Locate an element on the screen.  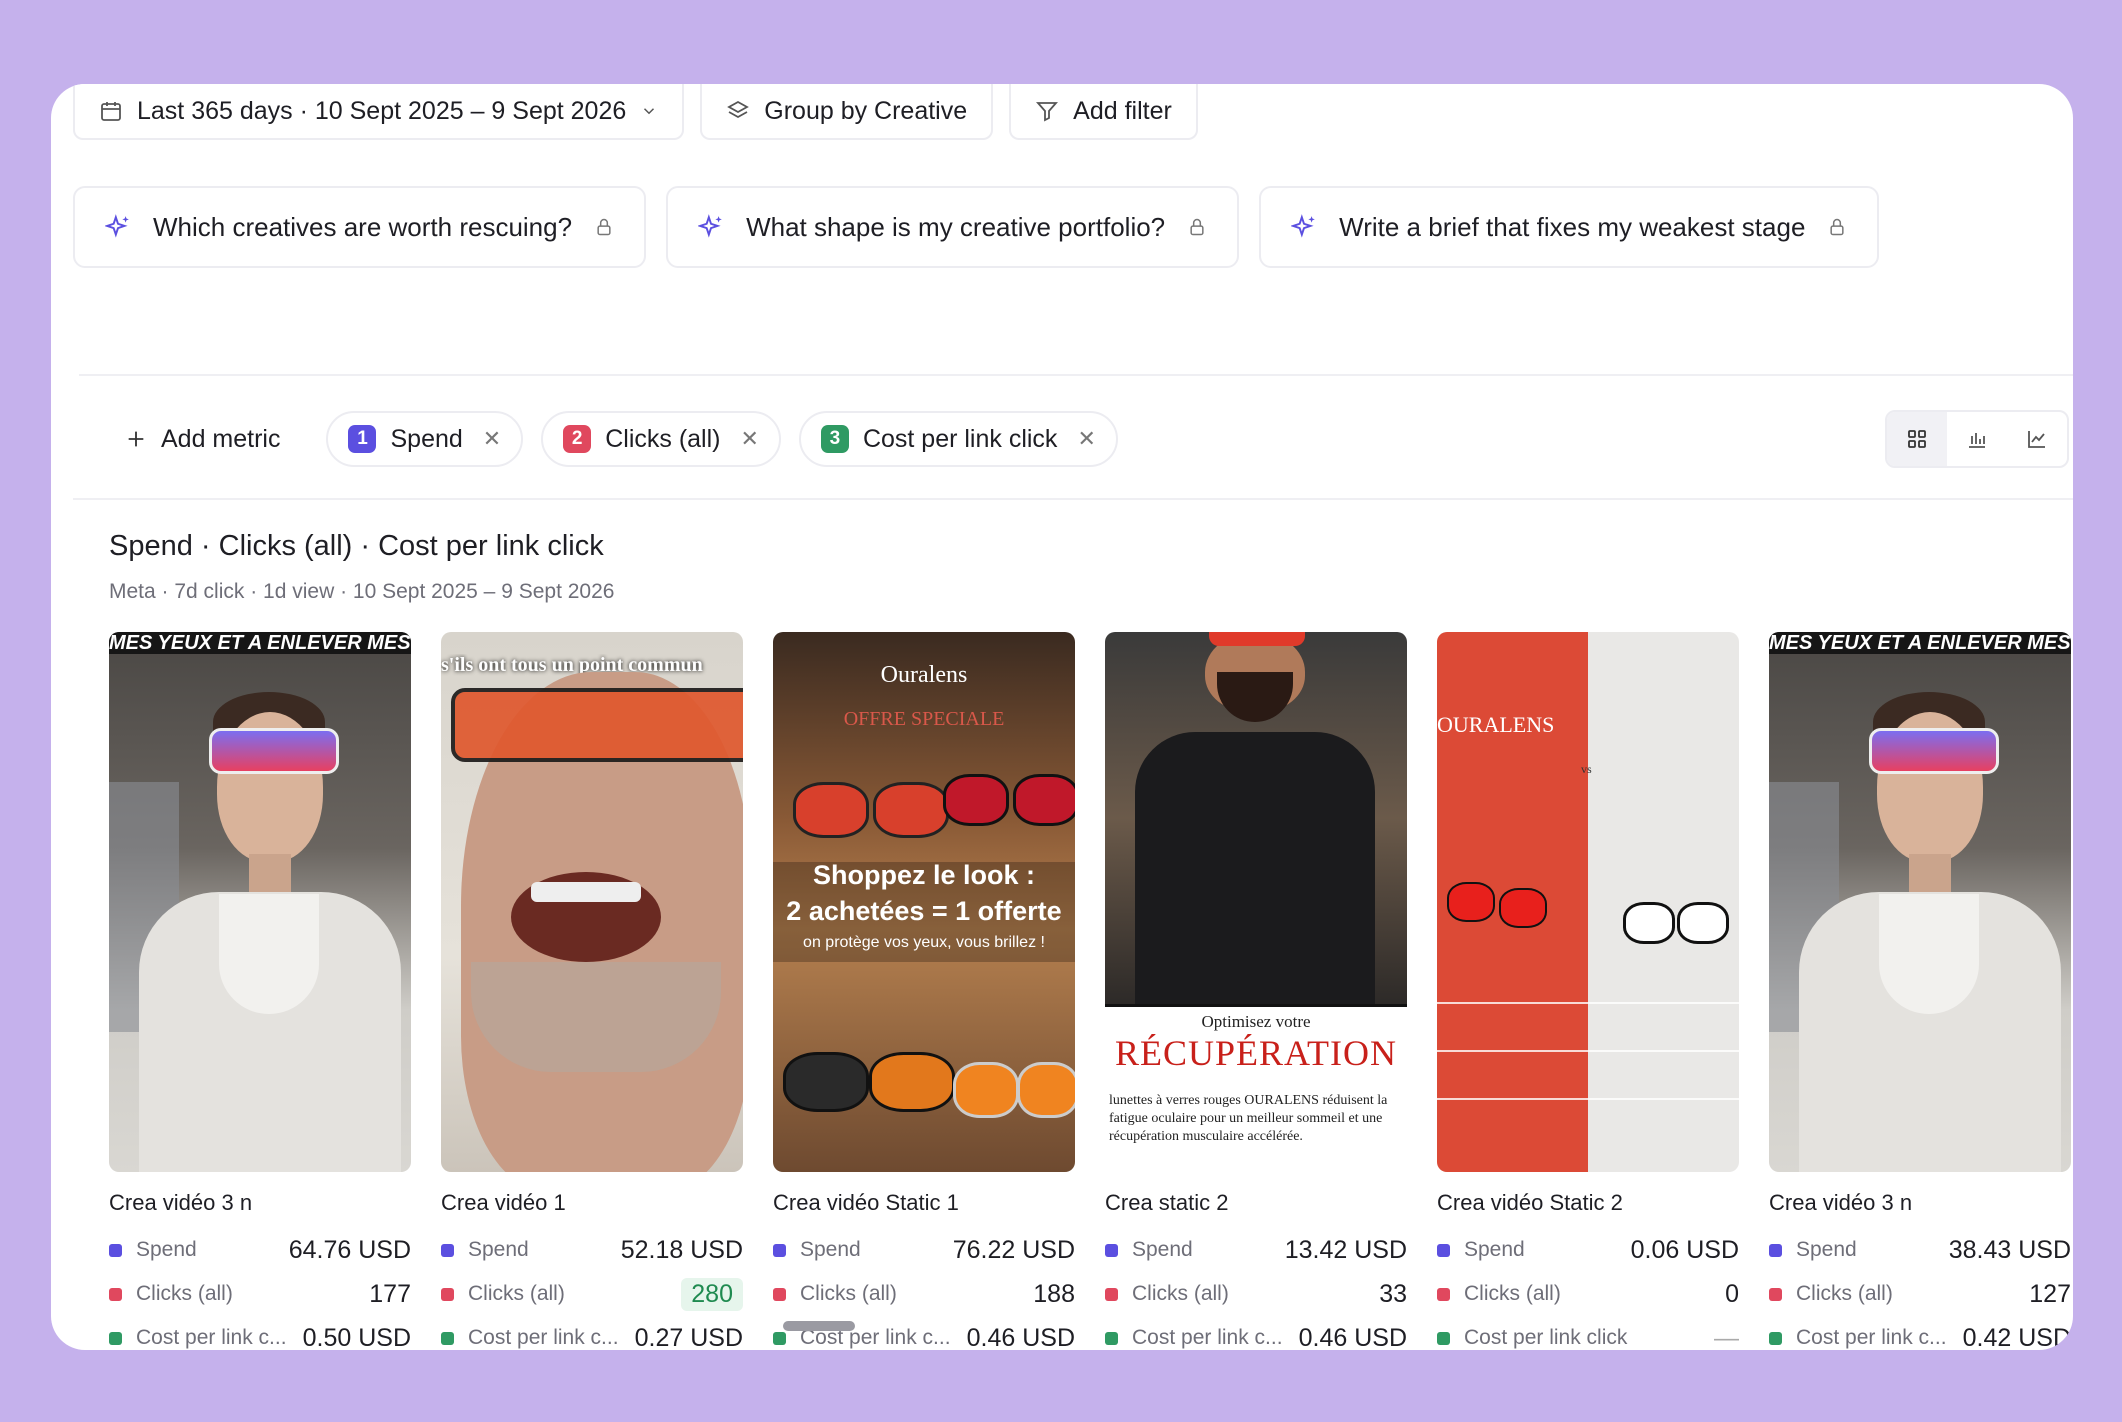
metric-value: 0.27 USD is located at coordinates (688, 1337).